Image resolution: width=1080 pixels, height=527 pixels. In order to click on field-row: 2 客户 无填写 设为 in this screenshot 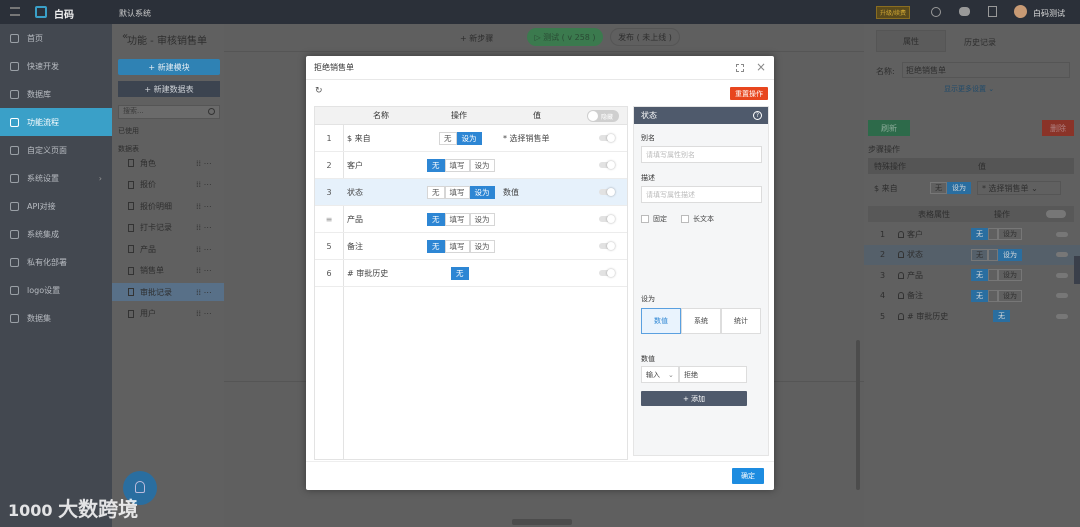, I will do `click(471, 165)`.